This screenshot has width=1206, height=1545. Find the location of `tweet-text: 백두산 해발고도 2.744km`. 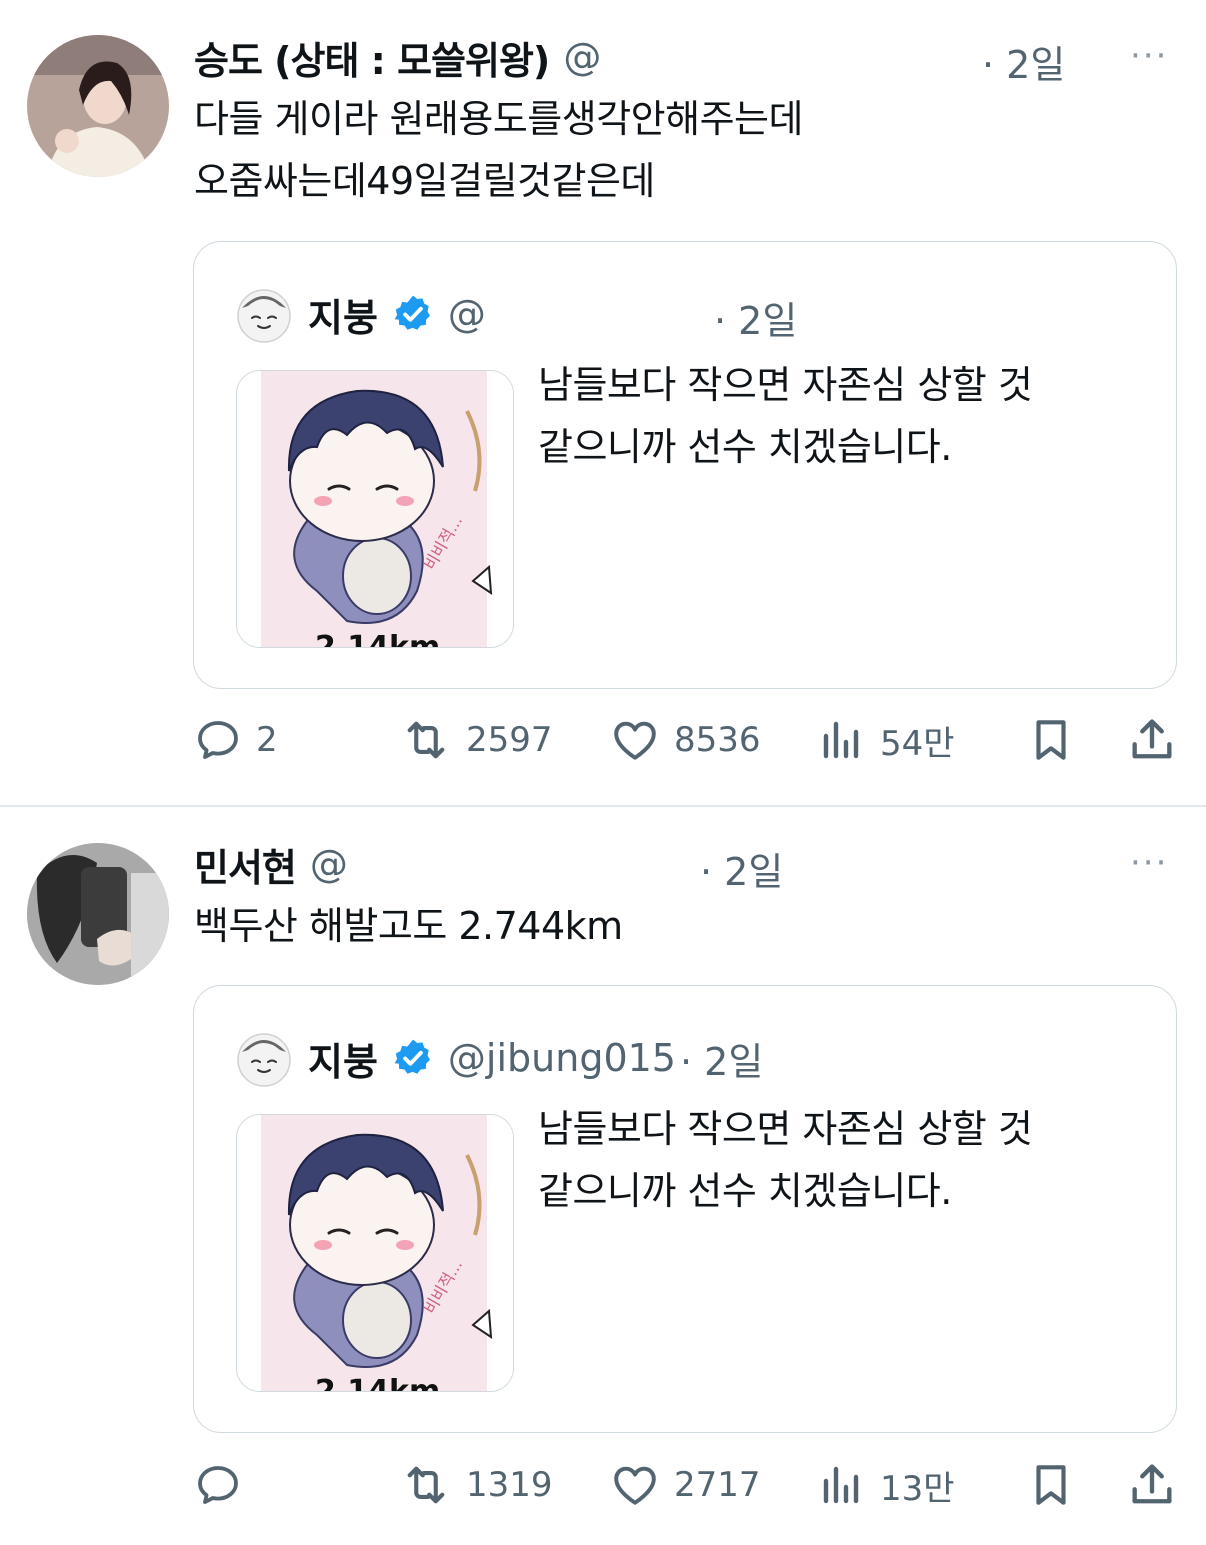

tweet-text: 백두산 해발고도 2.744km is located at coordinates (408, 926).